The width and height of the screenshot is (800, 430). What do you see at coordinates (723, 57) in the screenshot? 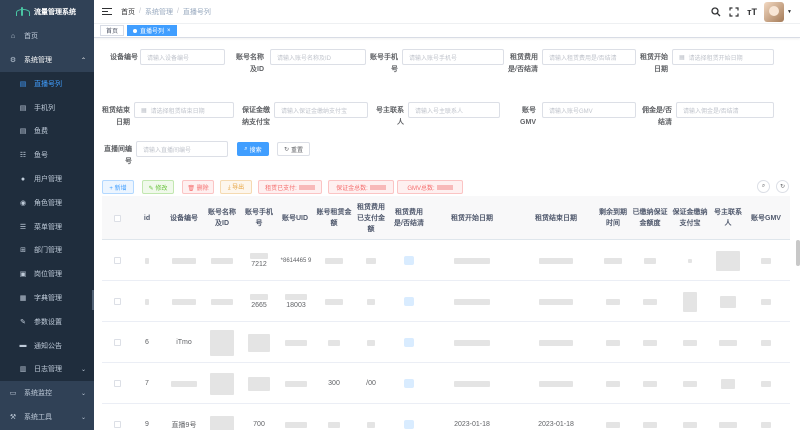
I see `rent-start-date-input: ▦ 请选择租赁开始日期` at bounding box center [723, 57].